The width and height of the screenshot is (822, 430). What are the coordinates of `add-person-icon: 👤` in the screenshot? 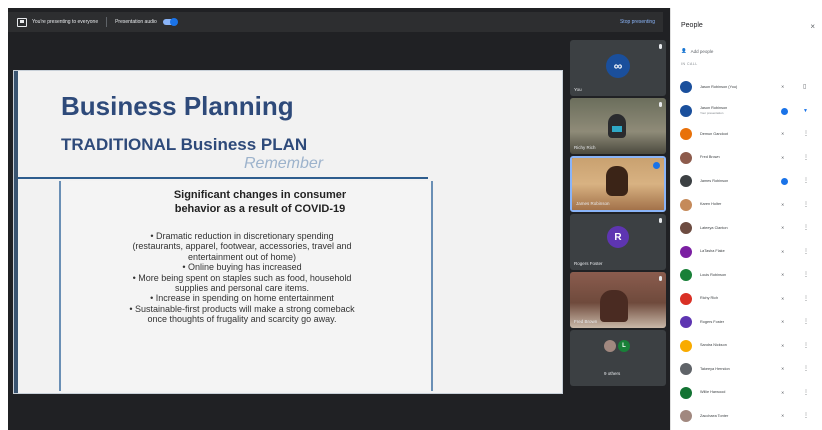 It's located at (684, 50).